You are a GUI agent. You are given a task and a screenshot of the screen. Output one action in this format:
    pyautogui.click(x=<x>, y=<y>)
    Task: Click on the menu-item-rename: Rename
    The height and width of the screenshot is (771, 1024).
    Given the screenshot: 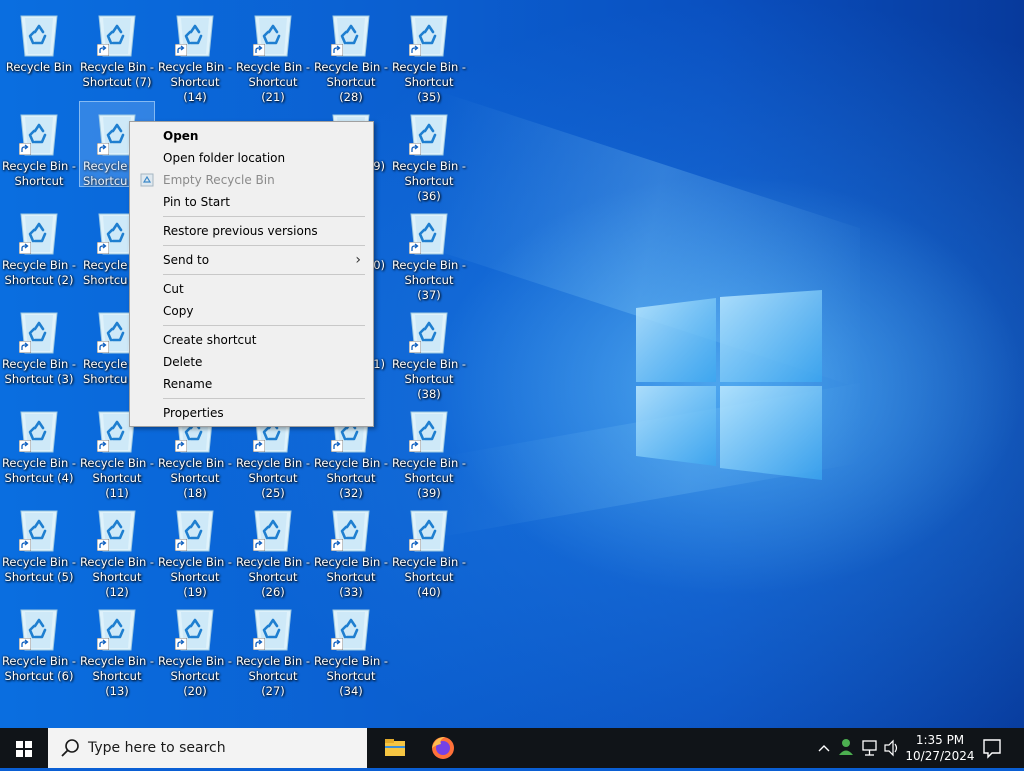 What is the action you would take?
    pyautogui.click(x=187, y=384)
    